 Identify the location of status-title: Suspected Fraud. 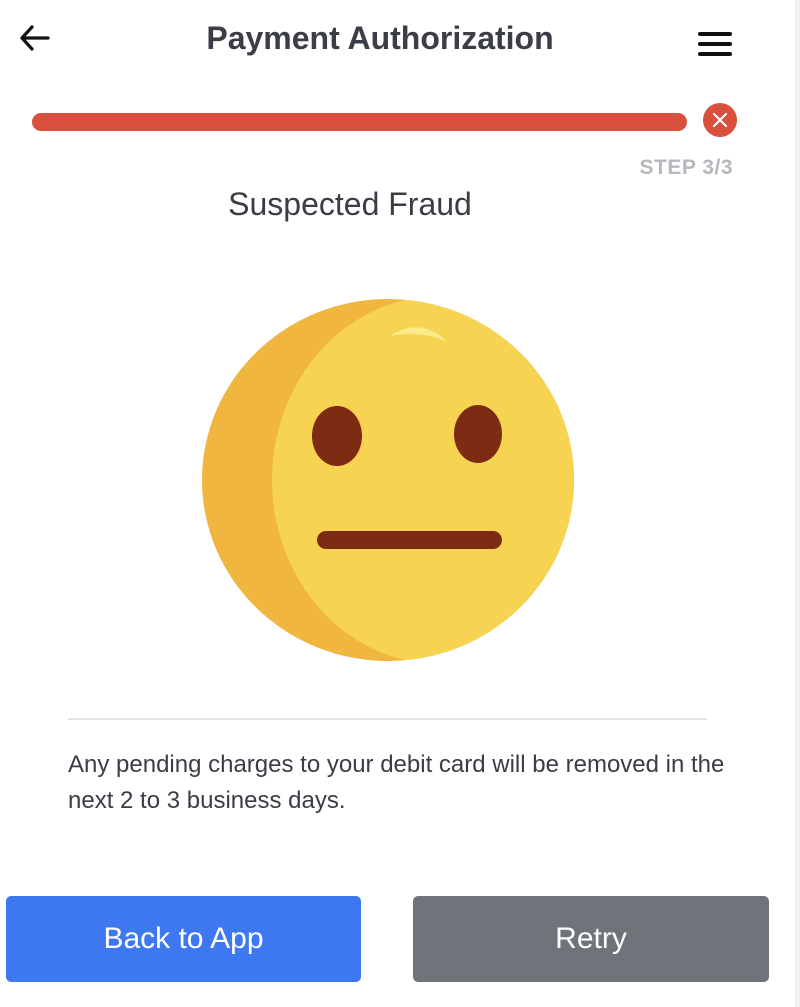
(350, 204).